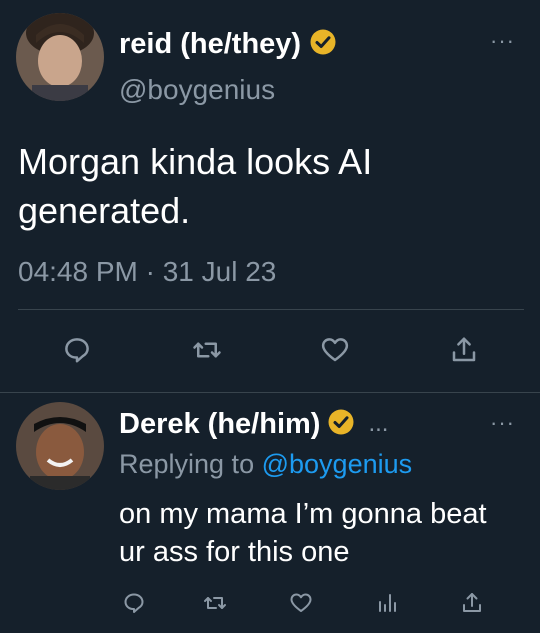 The width and height of the screenshot is (540, 633). I want to click on display-name: Derek (he/him), so click(219, 424).